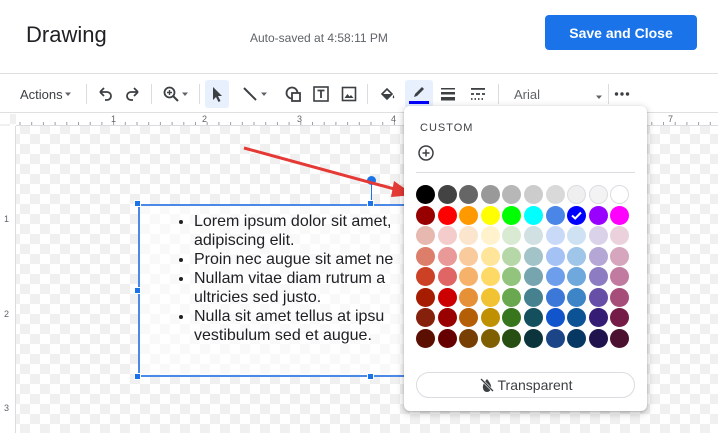  What do you see at coordinates (525, 172) in the screenshot?
I see `palette-divider` at bounding box center [525, 172].